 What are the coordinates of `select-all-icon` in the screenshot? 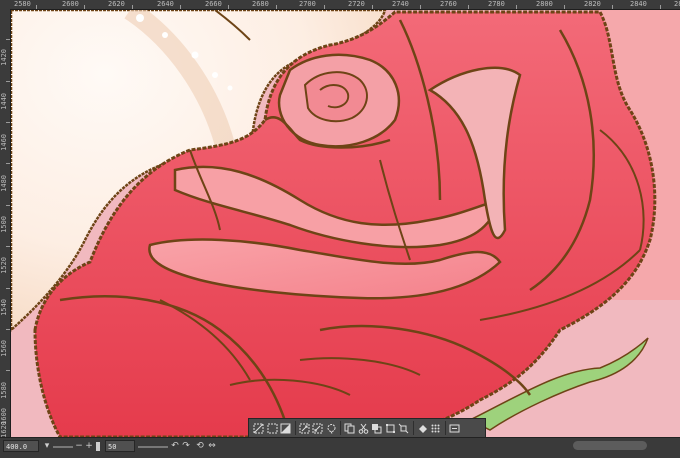 It's located at (272, 428).